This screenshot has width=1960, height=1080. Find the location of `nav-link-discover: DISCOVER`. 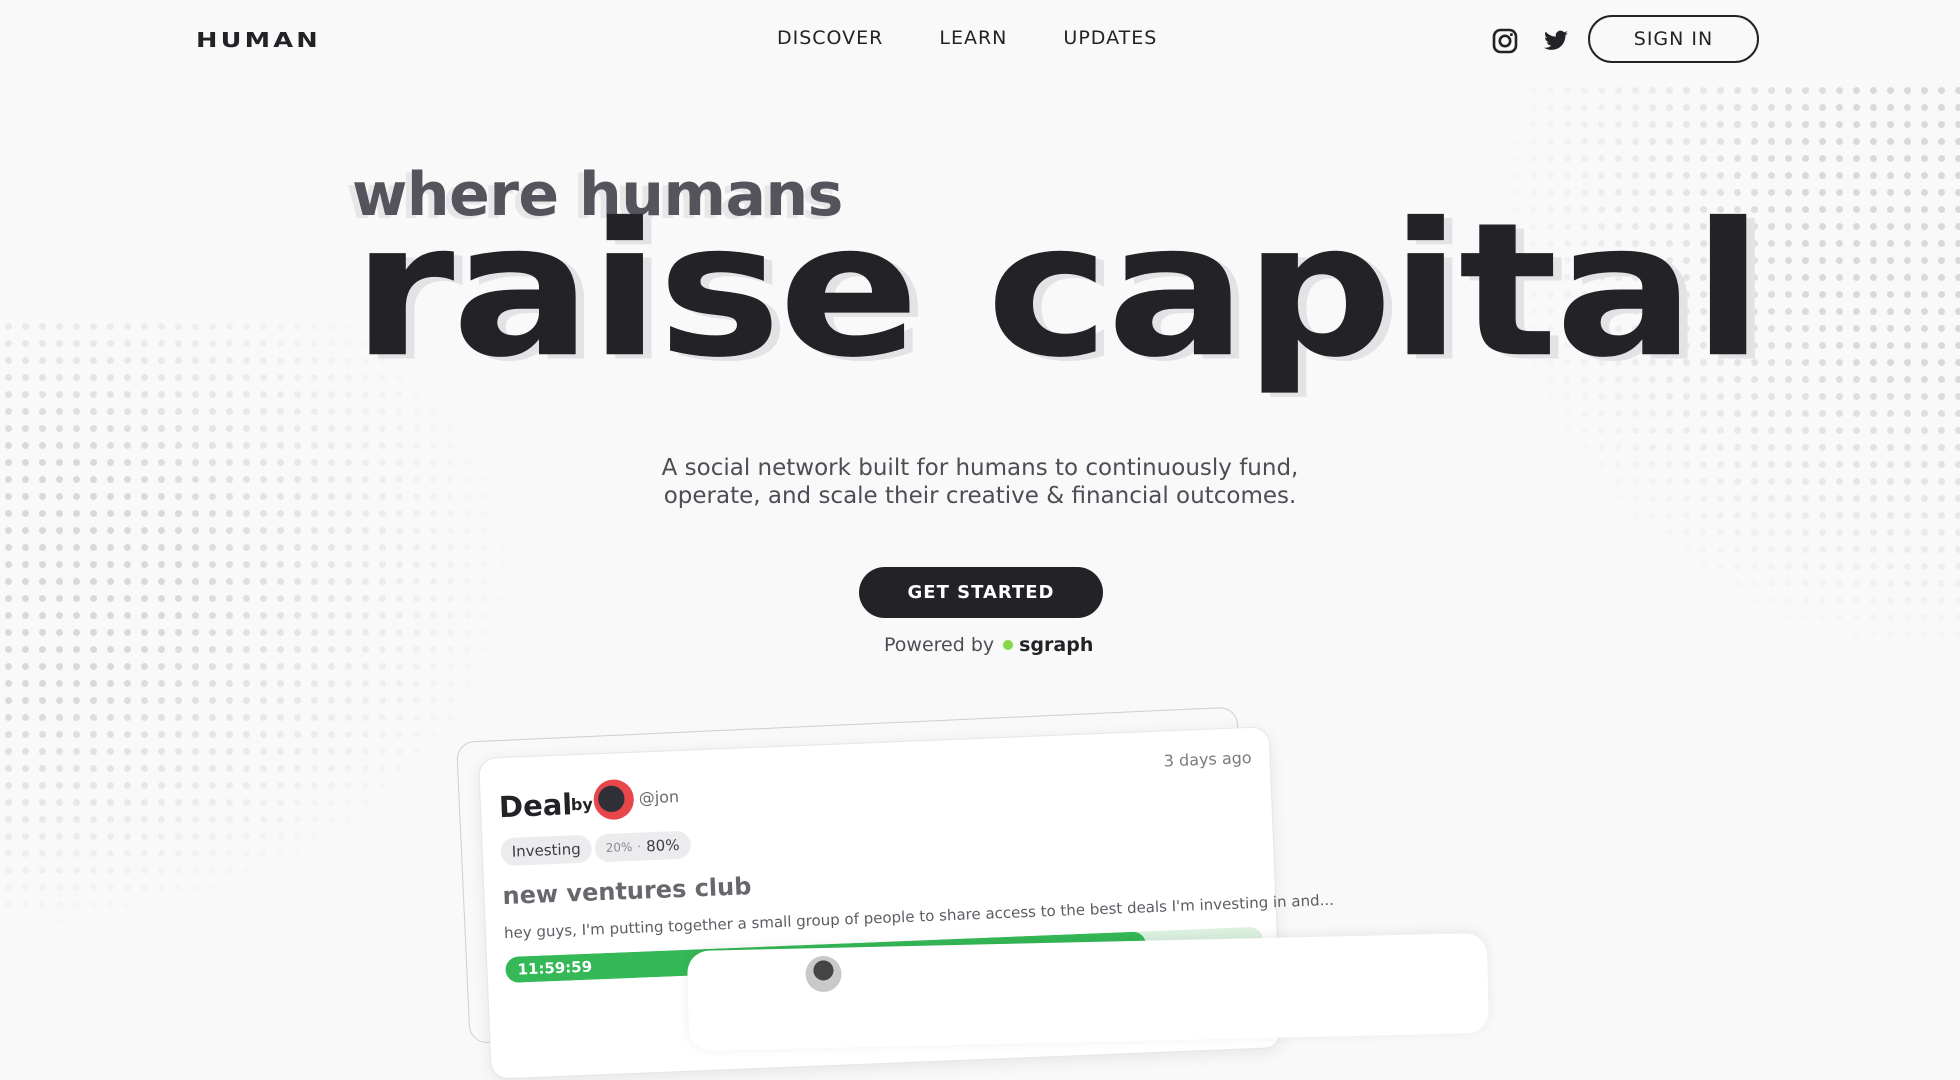

nav-link-discover: DISCOVER is located at coordinates (830, 38).